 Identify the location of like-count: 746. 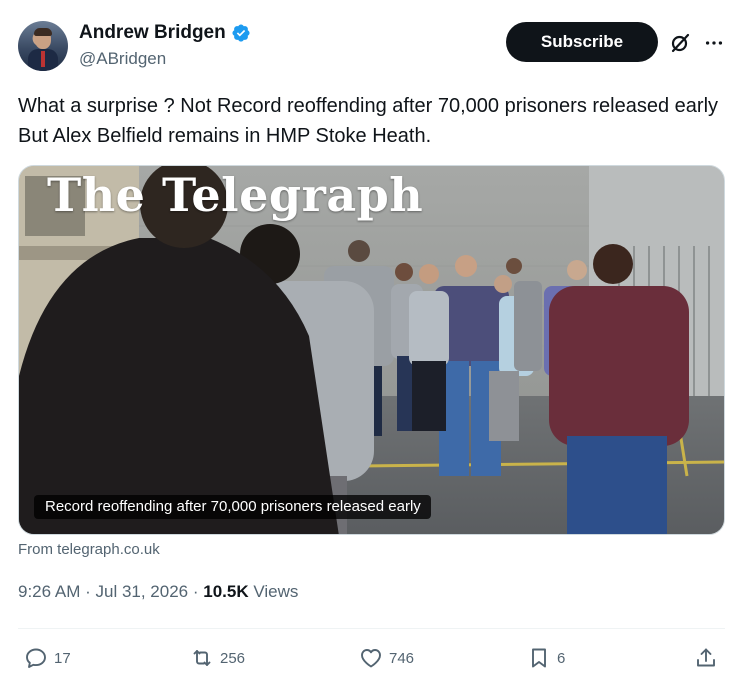
(402, 658).